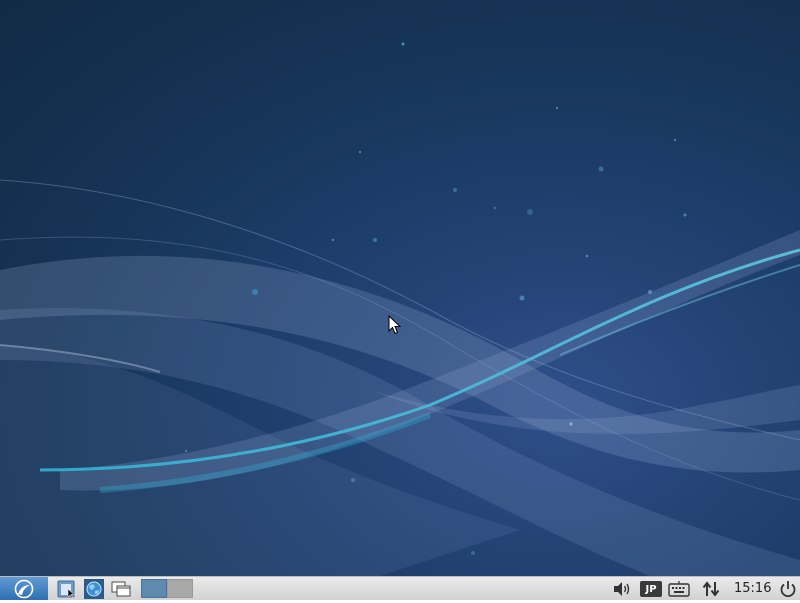  Describe the element at coordinates (395, 325) in the screenshot. I see `mouse-pointer-icon` at that location.